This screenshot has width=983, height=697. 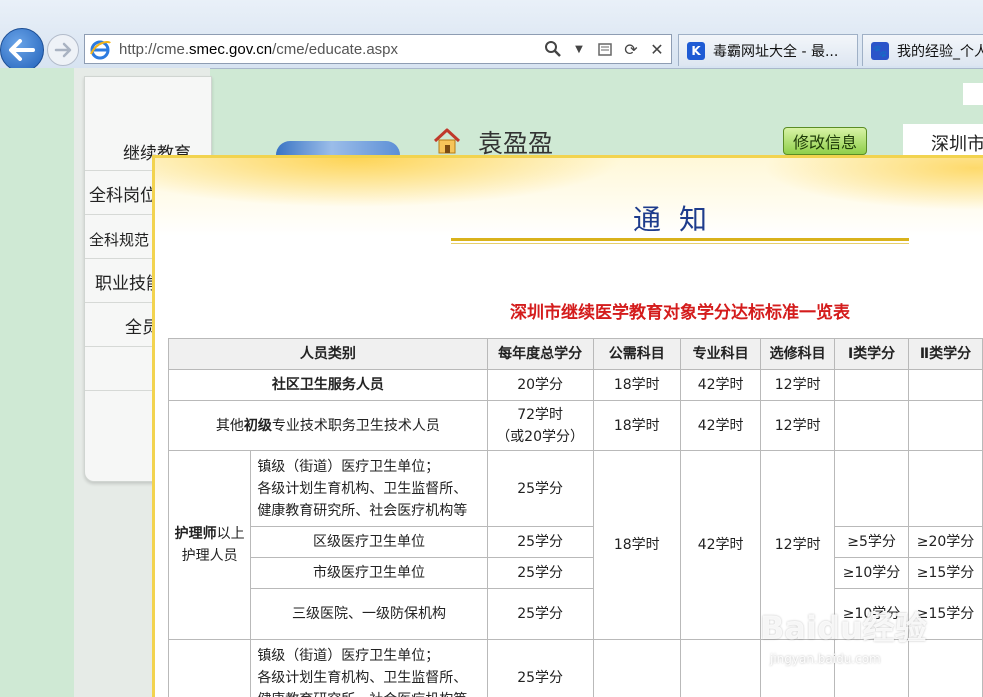 I want to click on table-row: 社区卫生服务人员 20学分 18学时 42学时 12学时, so click(x=575, y=385).